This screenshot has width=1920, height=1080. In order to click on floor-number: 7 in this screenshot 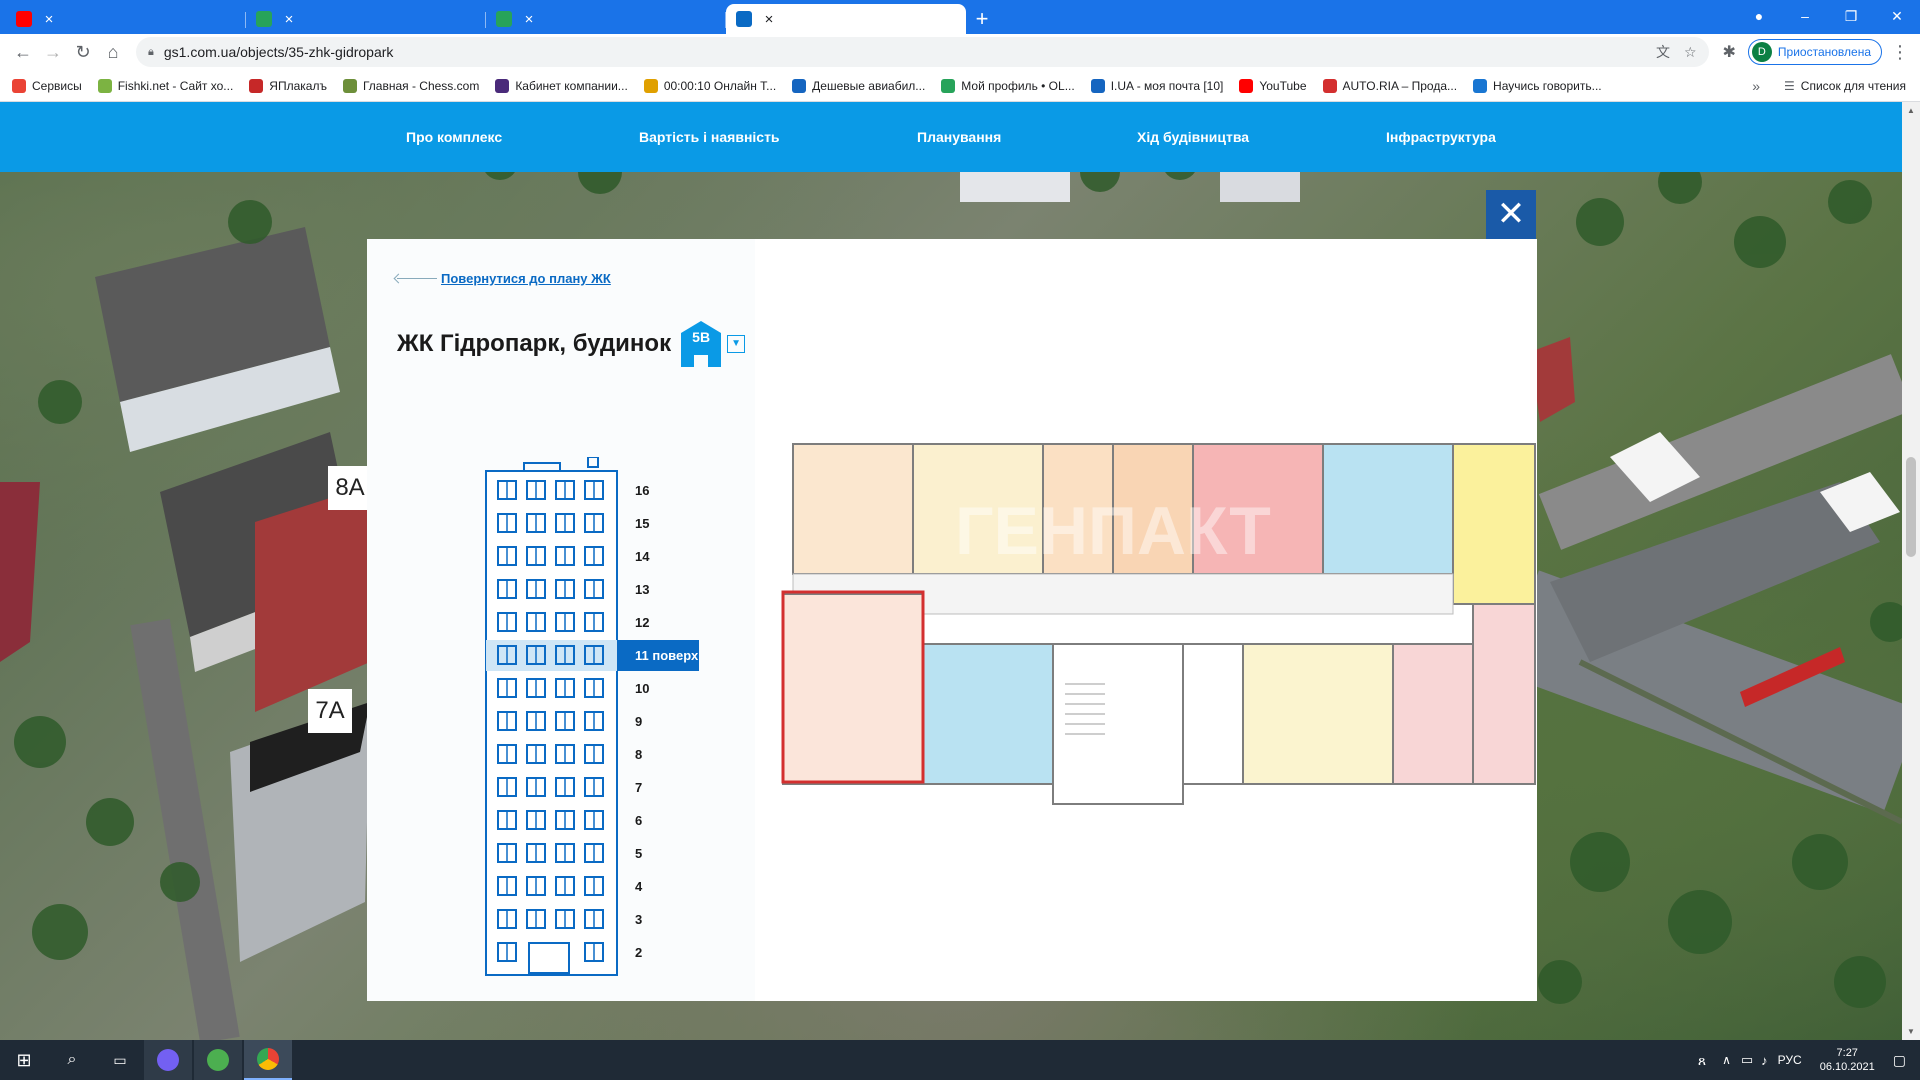, I will do `click(638, 787)`.